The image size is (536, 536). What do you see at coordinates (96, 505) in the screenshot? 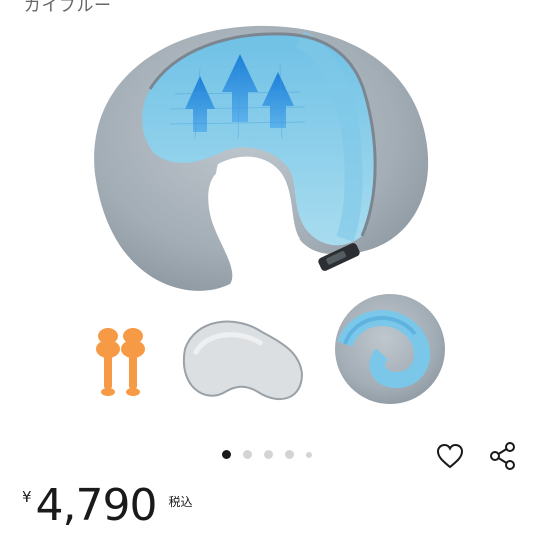
I see `price-amount: 4,790` at bounding box center [96, 505].